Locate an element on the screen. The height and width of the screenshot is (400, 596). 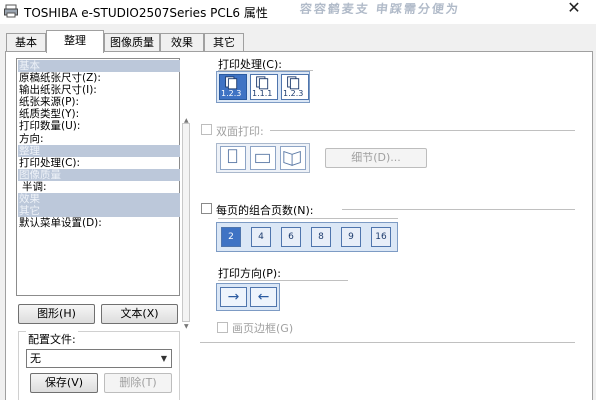
tab-other: 其它 is located at coordinates (224, 42).